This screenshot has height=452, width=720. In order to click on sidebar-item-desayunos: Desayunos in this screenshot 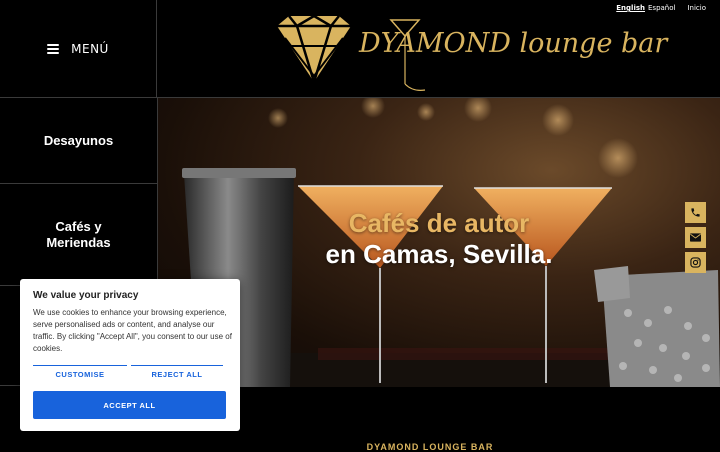, I will do `click(79, 141)`.